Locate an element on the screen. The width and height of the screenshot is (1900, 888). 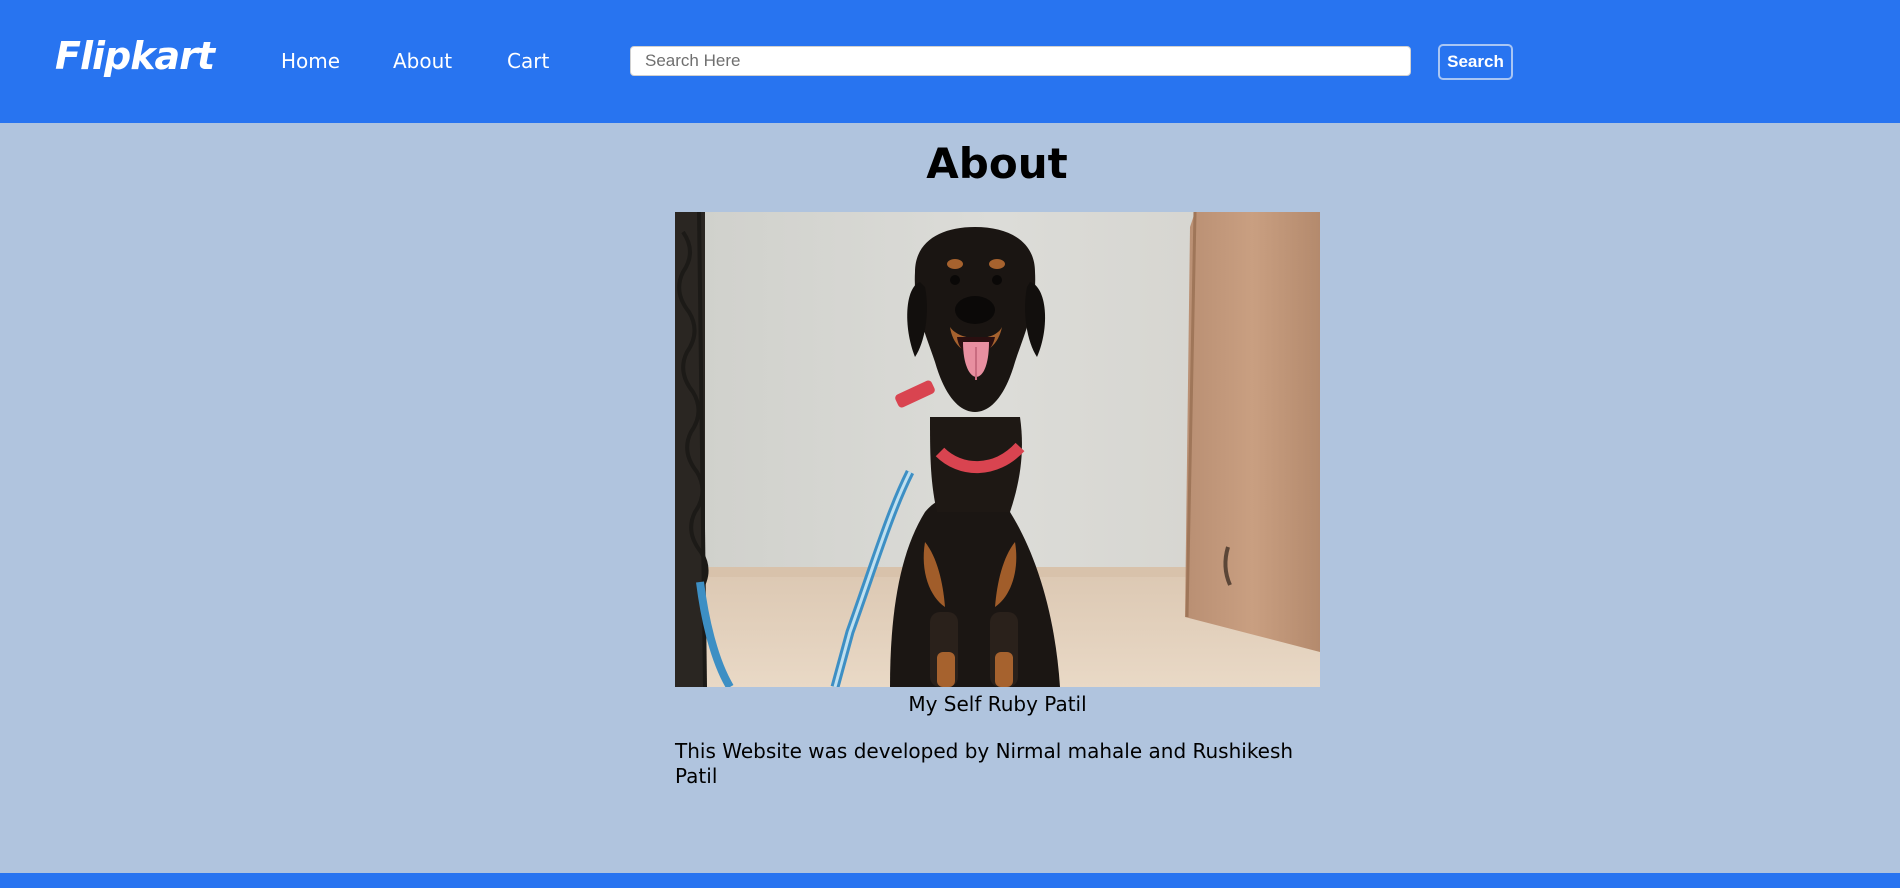
search-button: Search is located at coordinates (1475, 62).